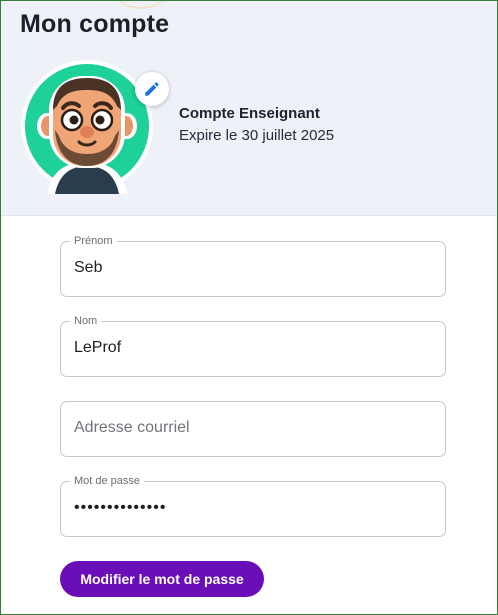 Image resolution: width=498 pixels, height=615 pixels. Describe the element at coordinates (257, 135) in the screenshot. I see `account-expiry: Expire le 30 juillet 2025` at that location.